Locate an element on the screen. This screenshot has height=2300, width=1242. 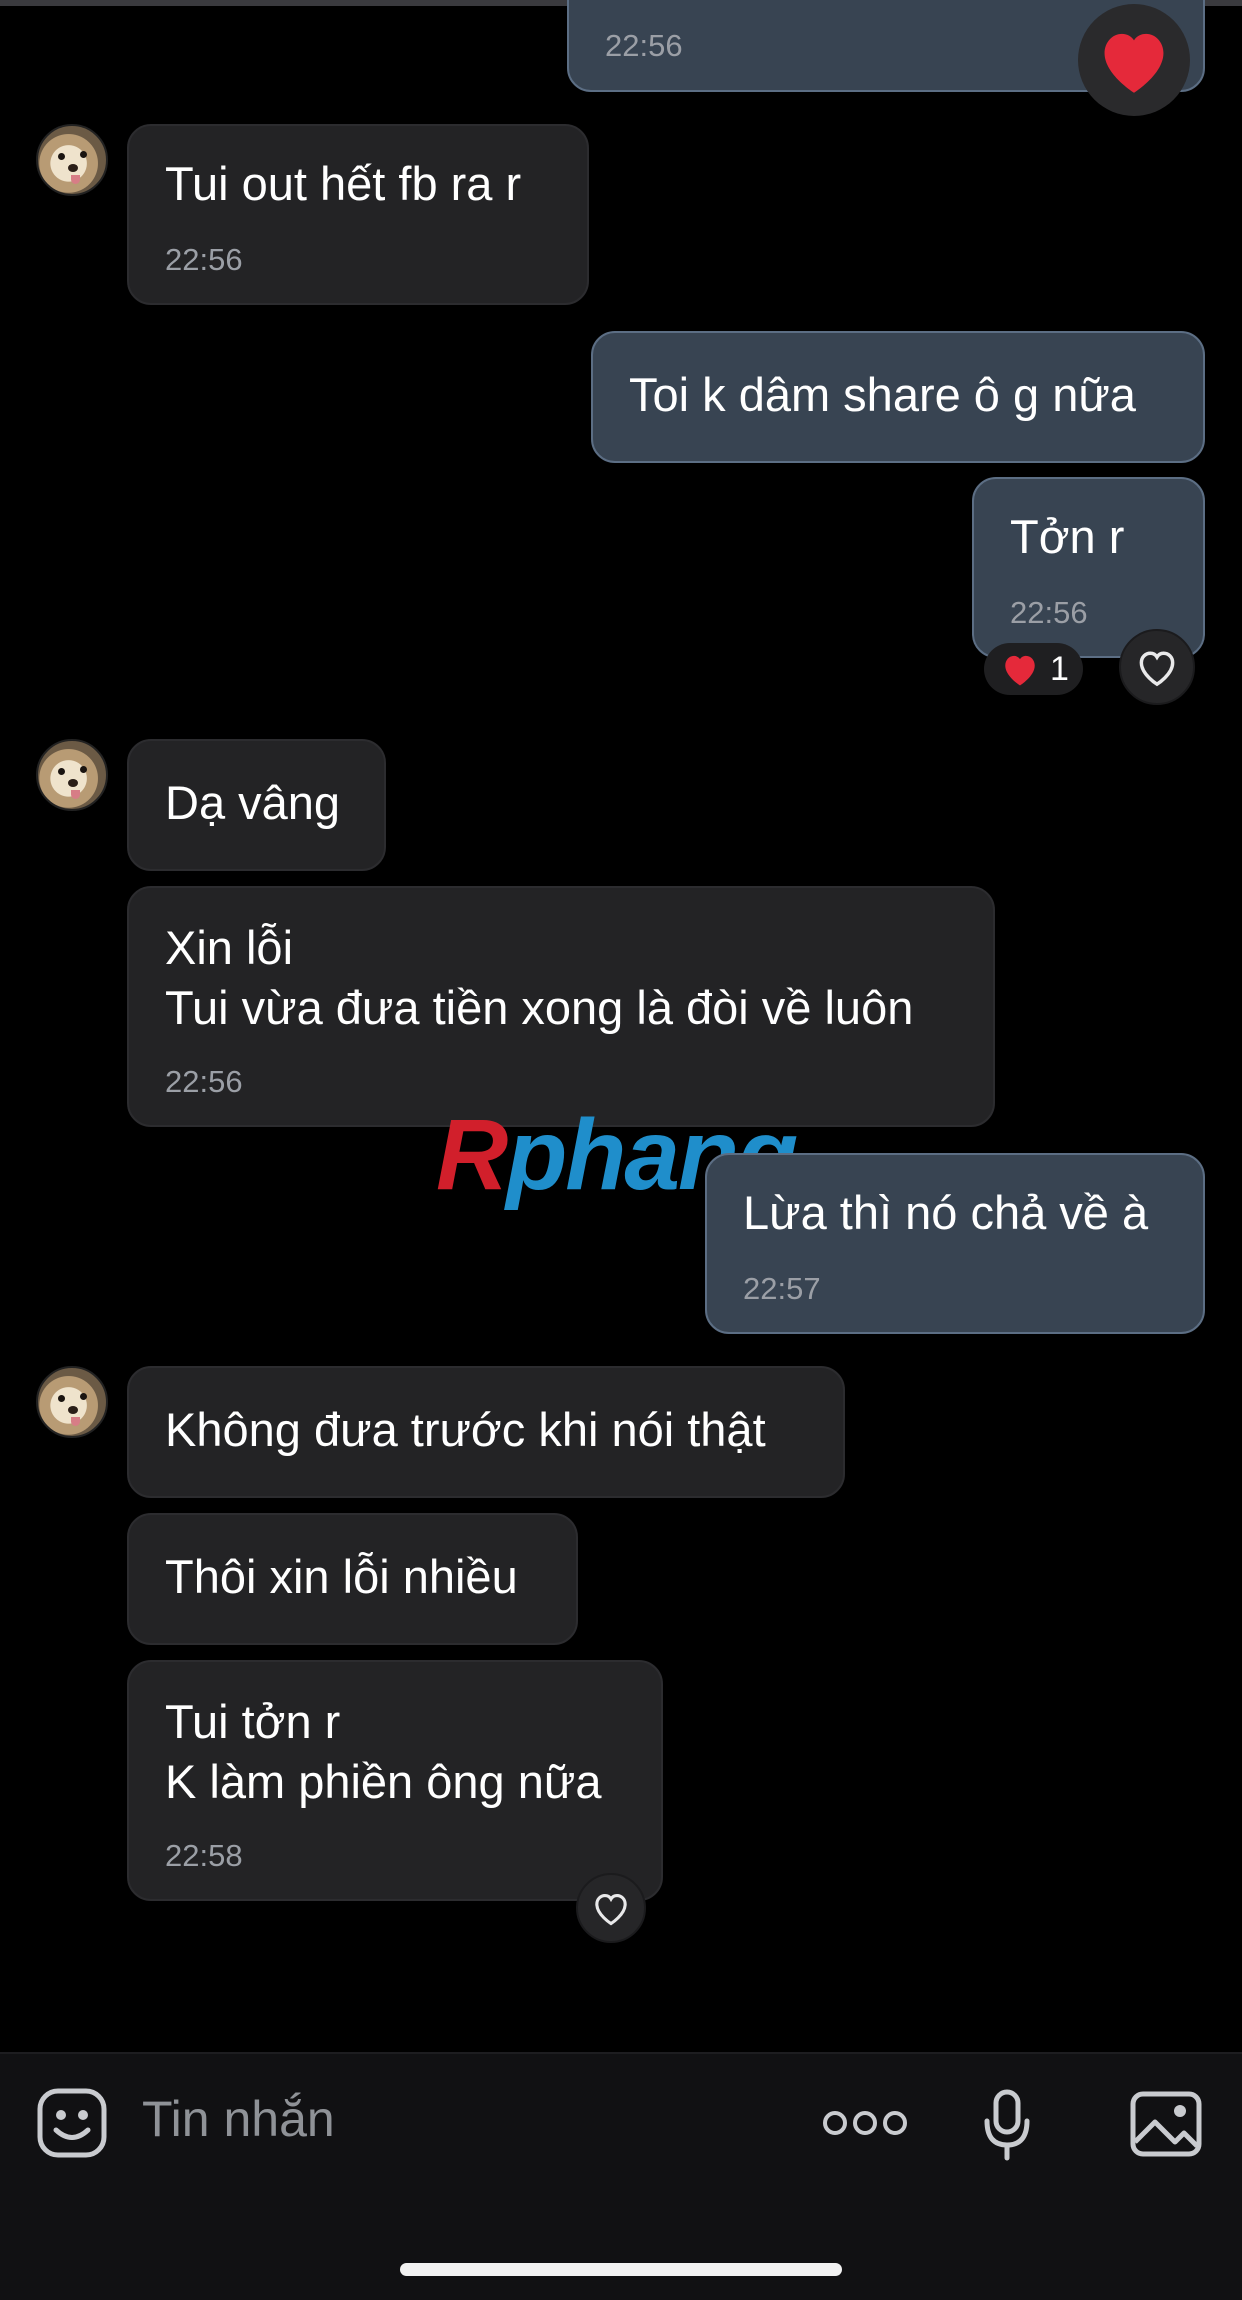
message-time: 22:58 is located at coordinates (204, 1855).